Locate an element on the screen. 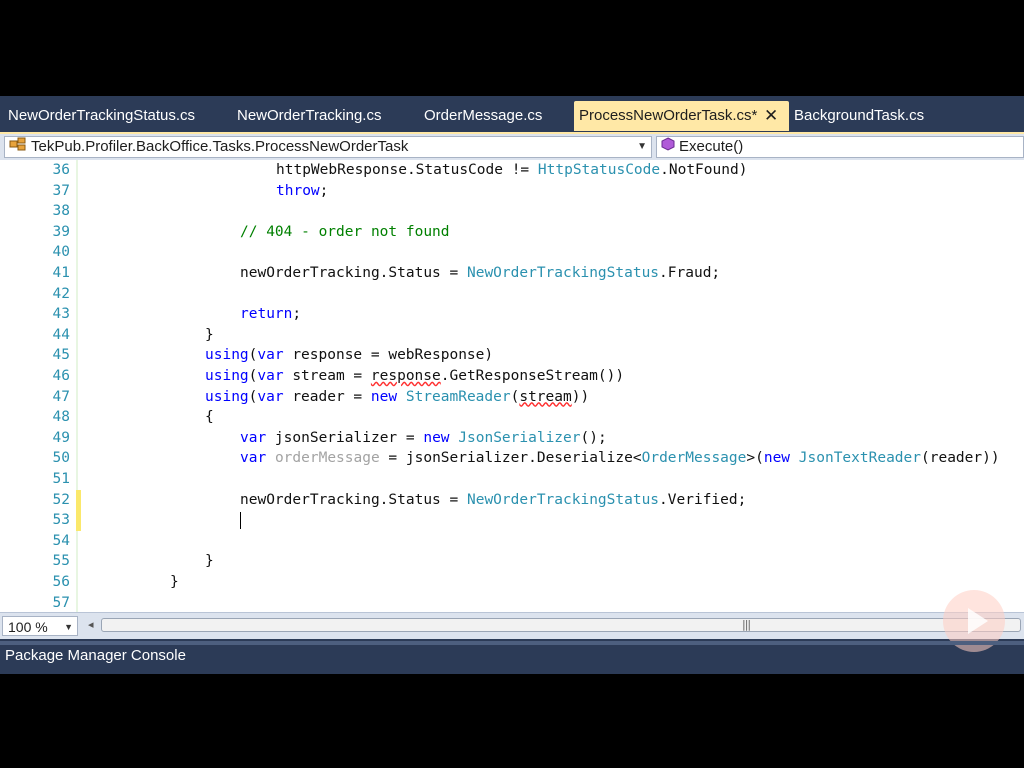 This screenshot has height=768, width=1024. line-number: 46 is located at coordinates (61, 376).